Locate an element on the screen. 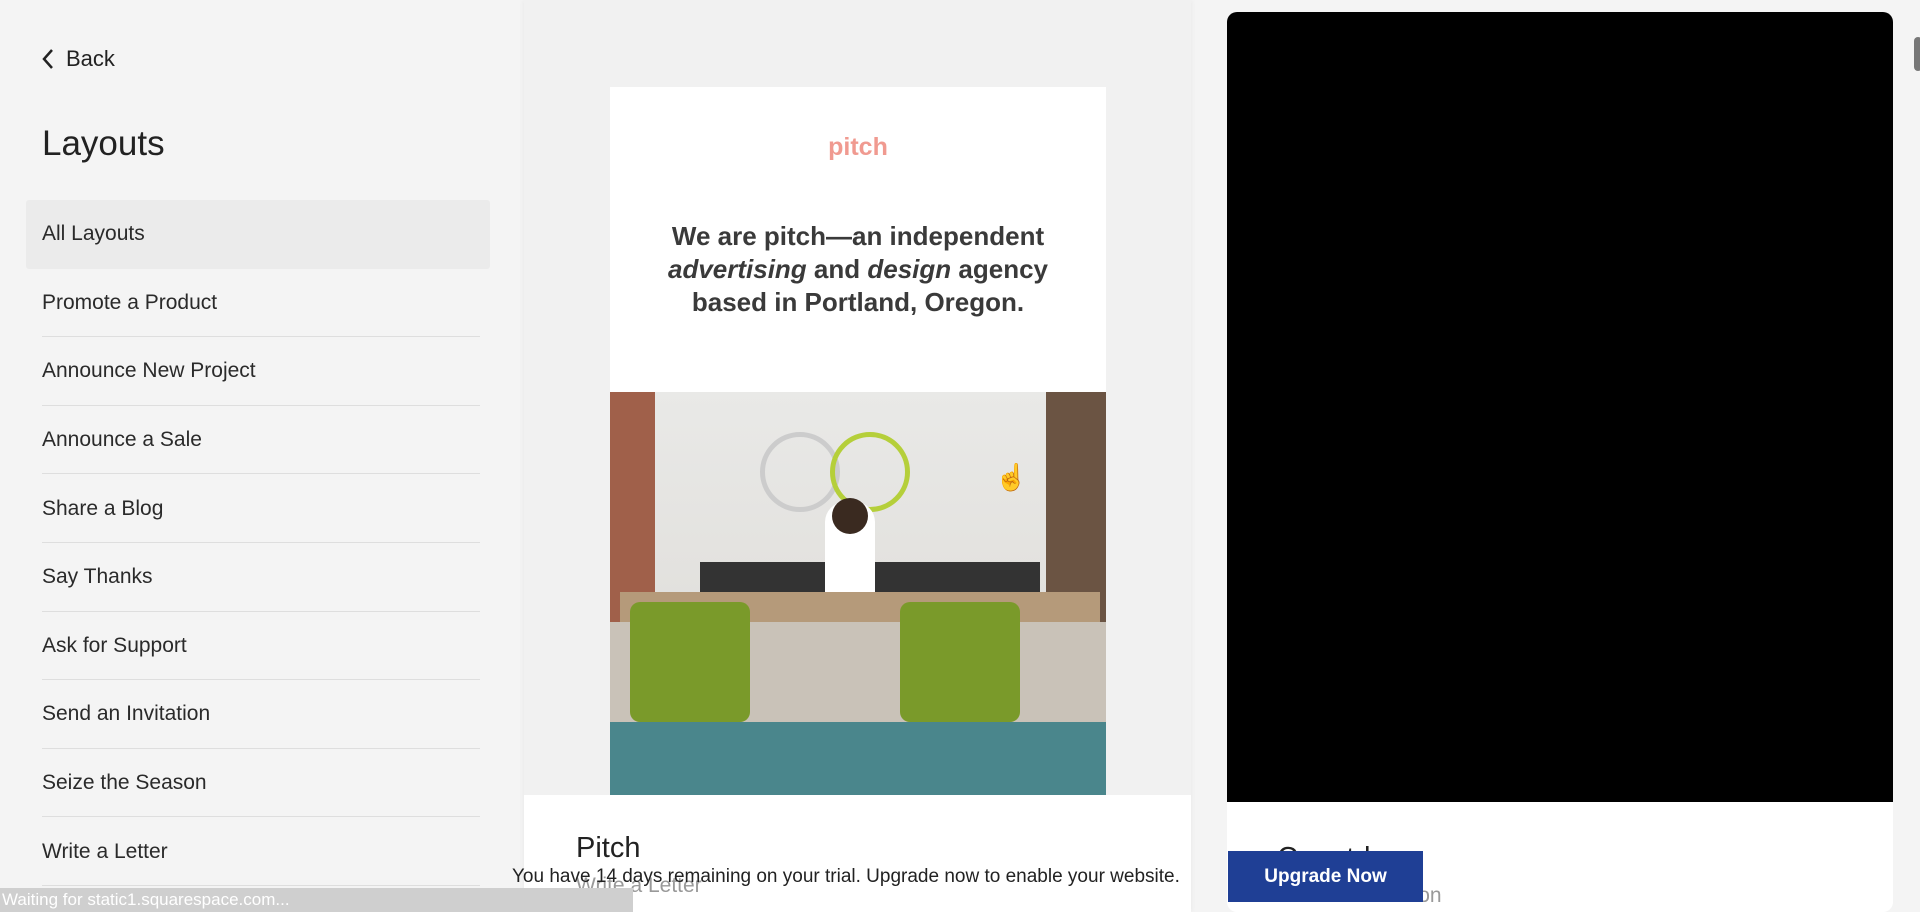 The image size is (1920, 912). upgrade-now-button: Upgrade Now is located at coordinates (1325, 876).